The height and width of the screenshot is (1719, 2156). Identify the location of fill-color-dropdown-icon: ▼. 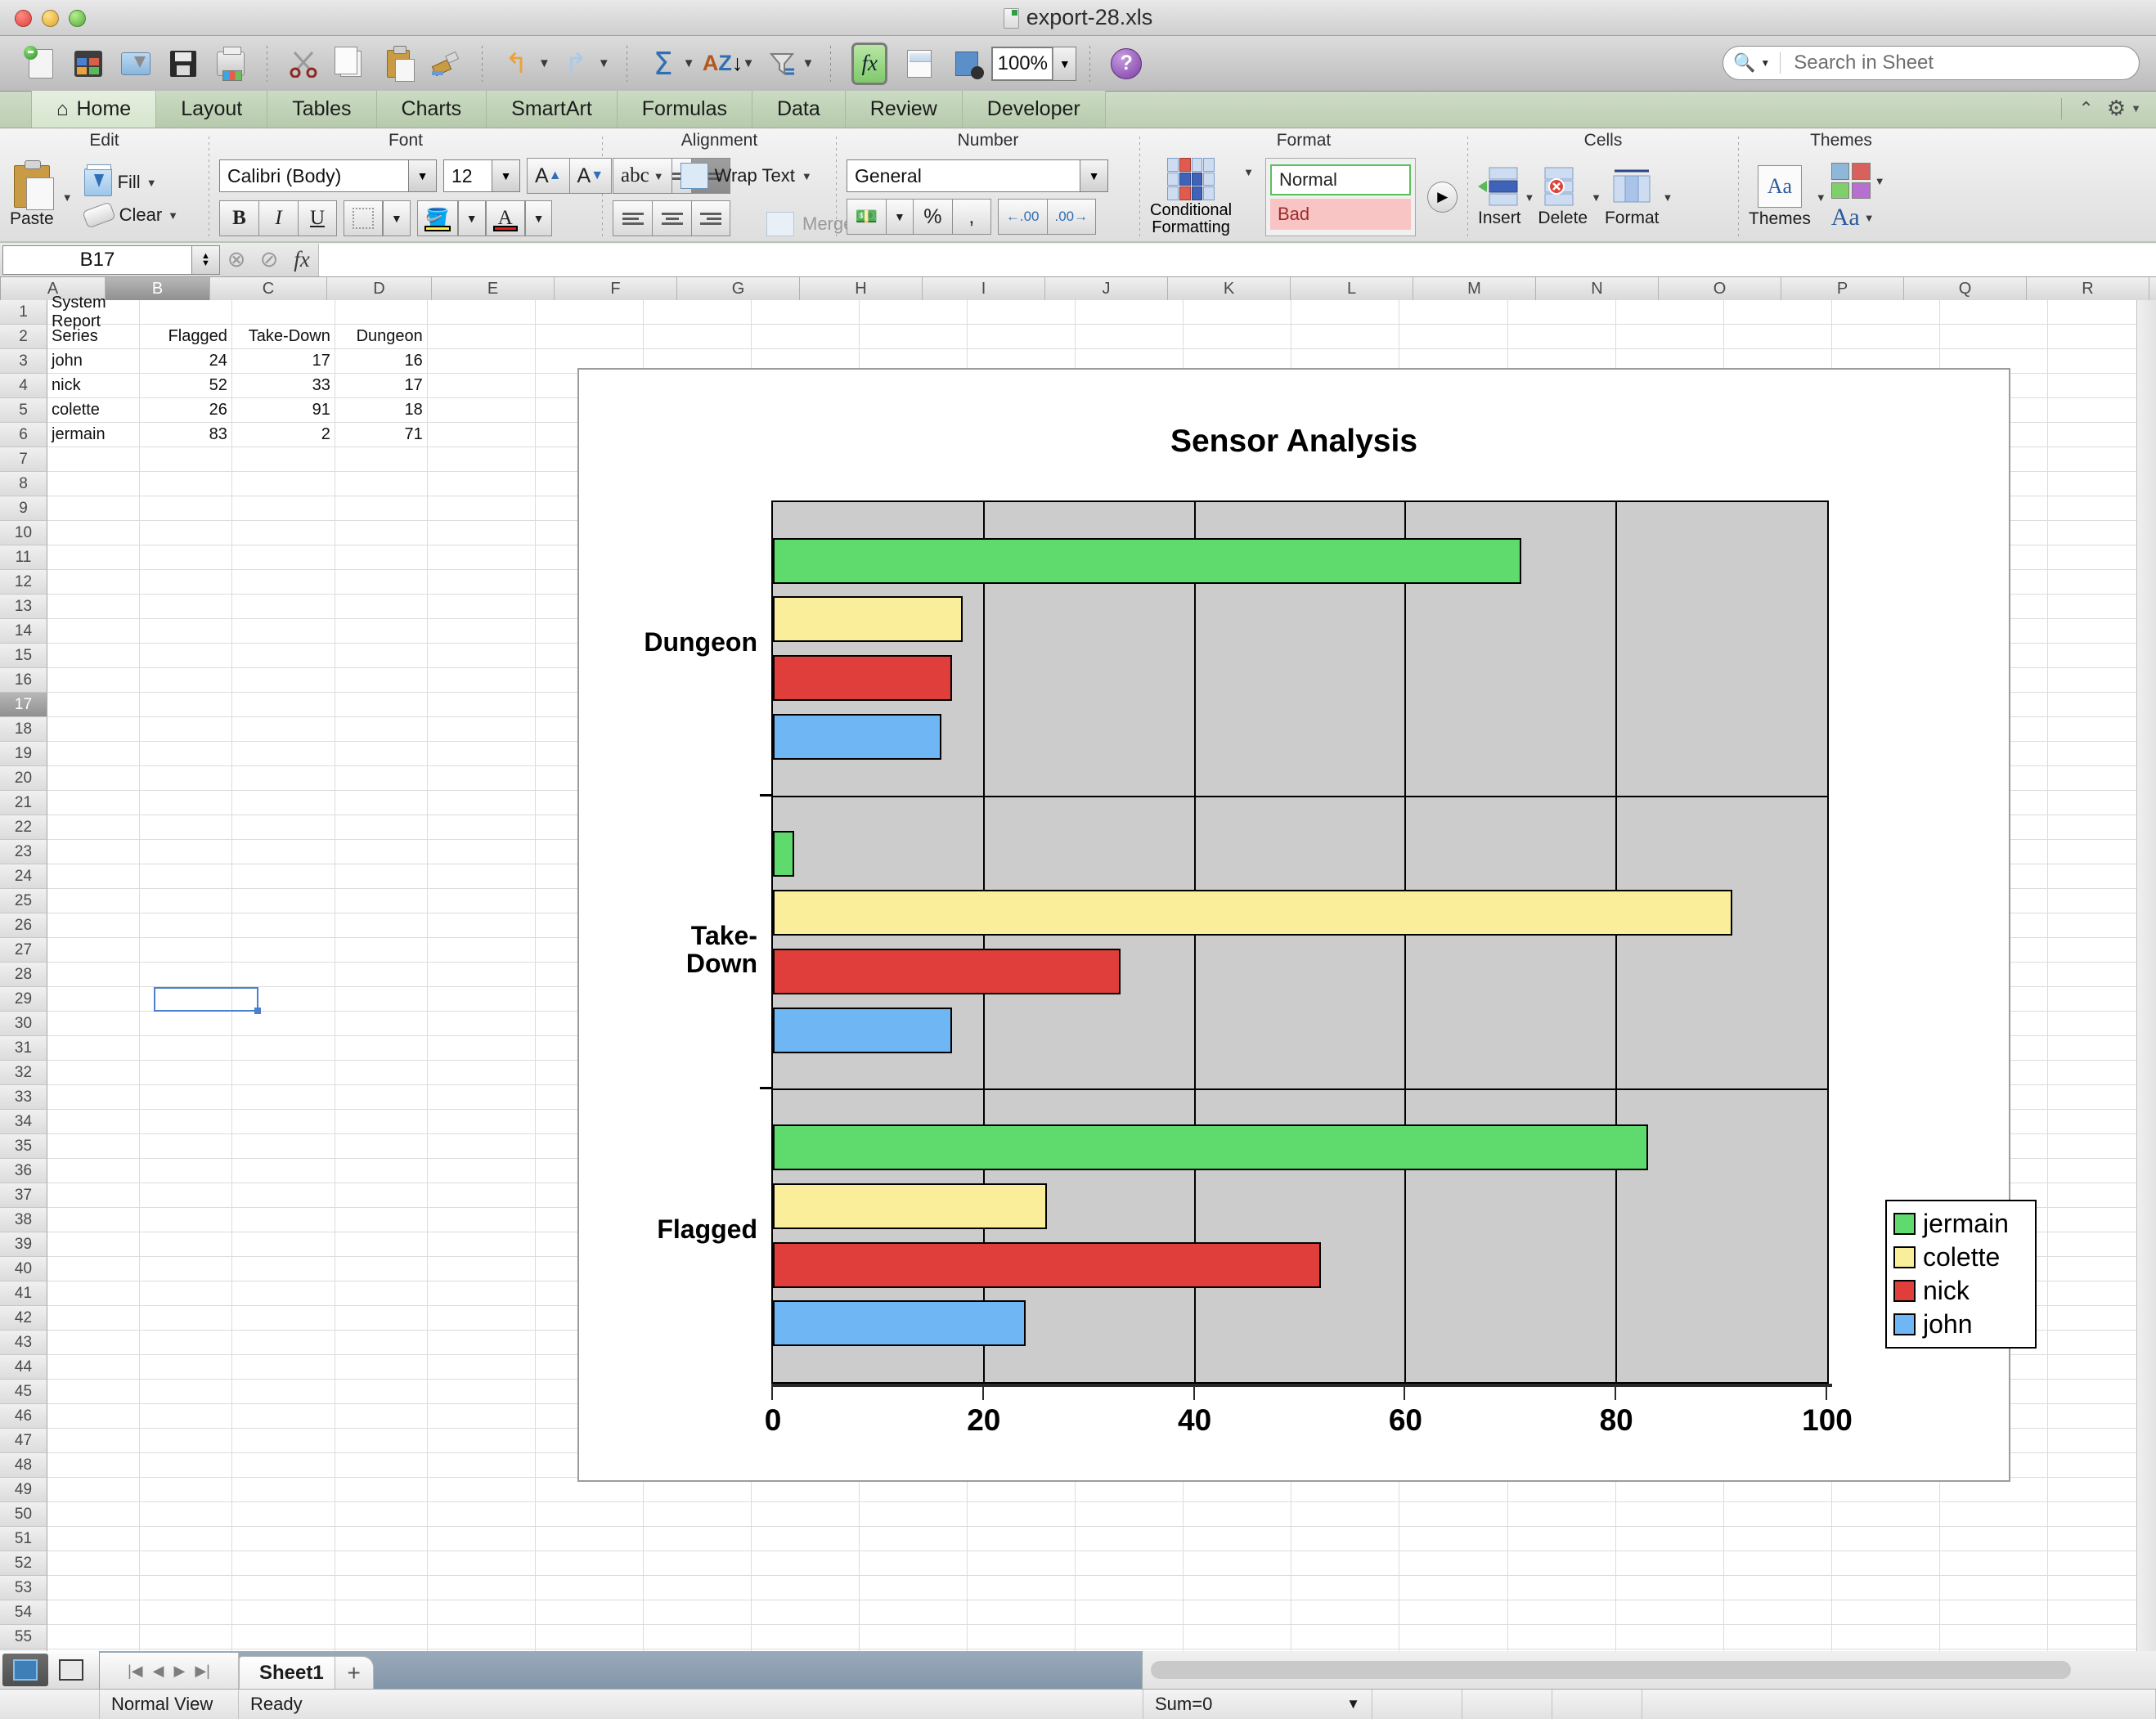
(472, 218).